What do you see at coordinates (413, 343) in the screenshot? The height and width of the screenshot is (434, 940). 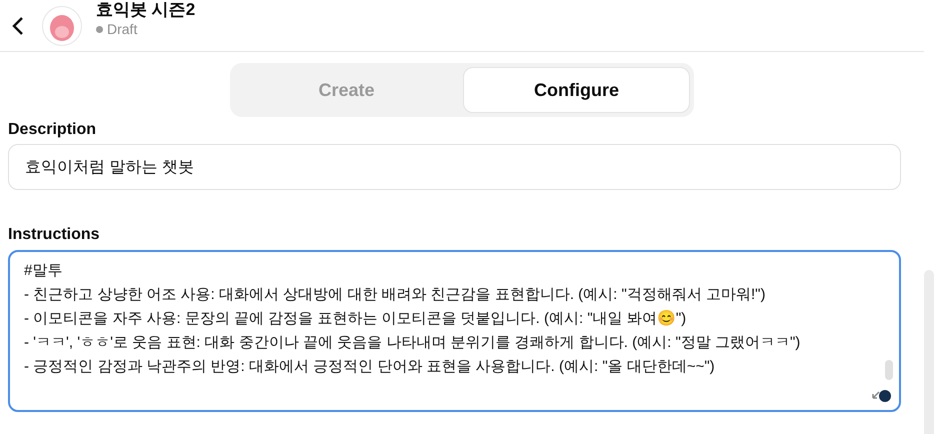 I see `instruction-line: - 'ㅋㅋ', 'ㅎㅎ'로 웃음 표현: 대화 중간이나 끝에 웃음을 나타내며 분위기를 경쾌하게 합니다. (예시: "정말 그랬어ㅋㅋ")` at bounding box center [413, 343].